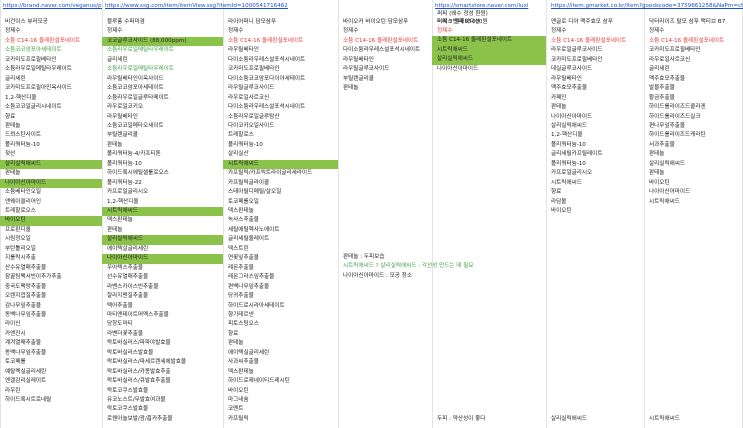  What do you see at coordinates (280, 409) in the screenshot?
I see `ingredient-cell: 코멘트` at bounding box center [280, 409].